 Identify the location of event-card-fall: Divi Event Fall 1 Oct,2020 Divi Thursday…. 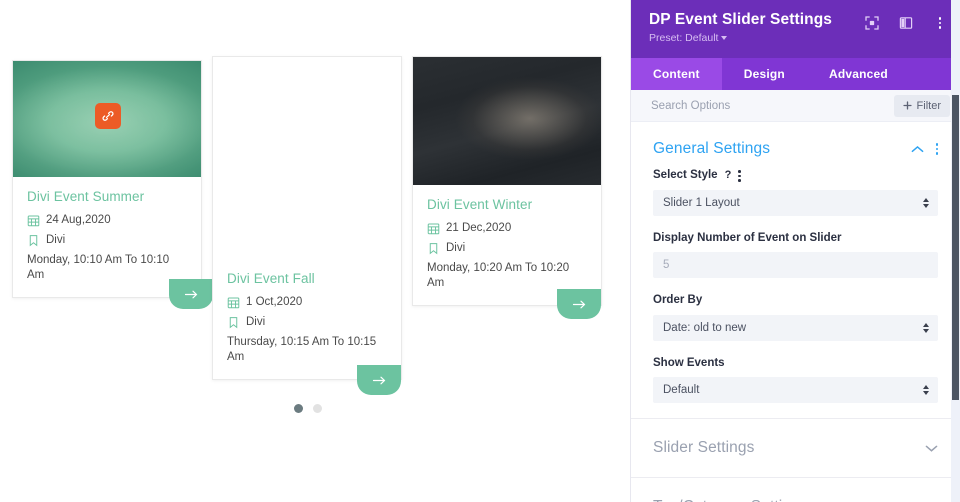
(307, 225).